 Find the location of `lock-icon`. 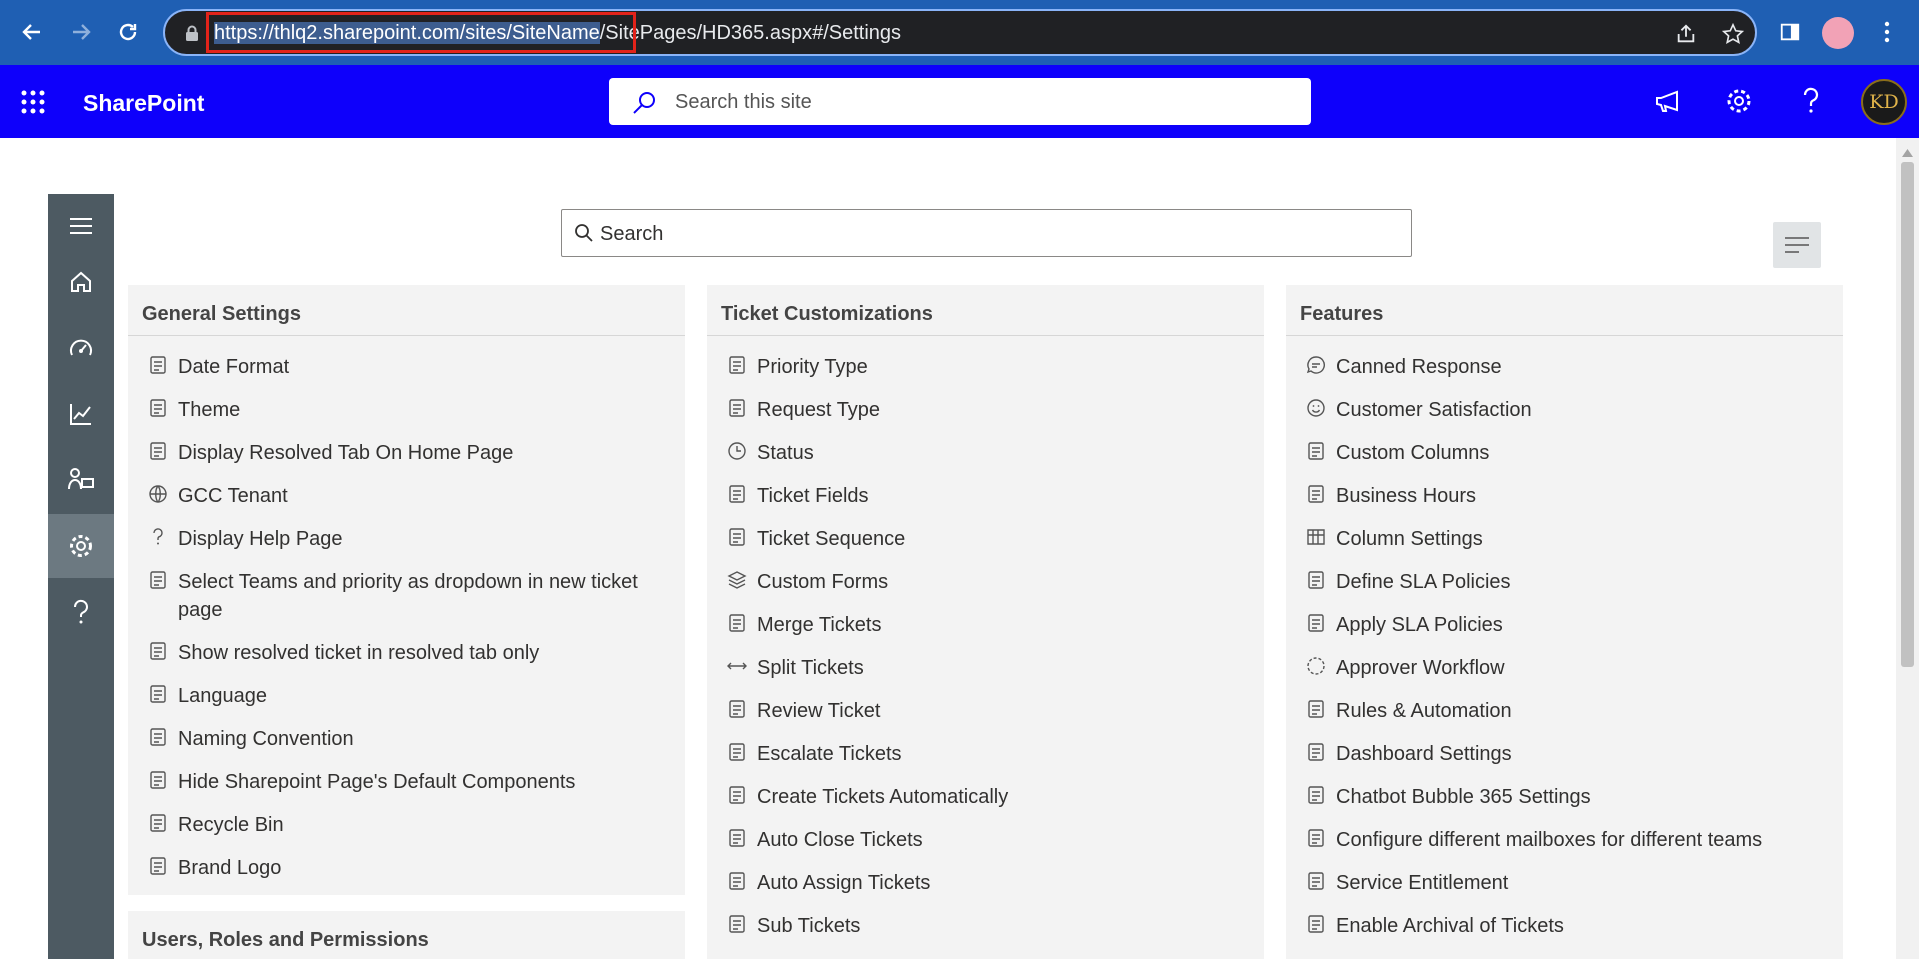

lock-icon is located at coordinates (192, 35).